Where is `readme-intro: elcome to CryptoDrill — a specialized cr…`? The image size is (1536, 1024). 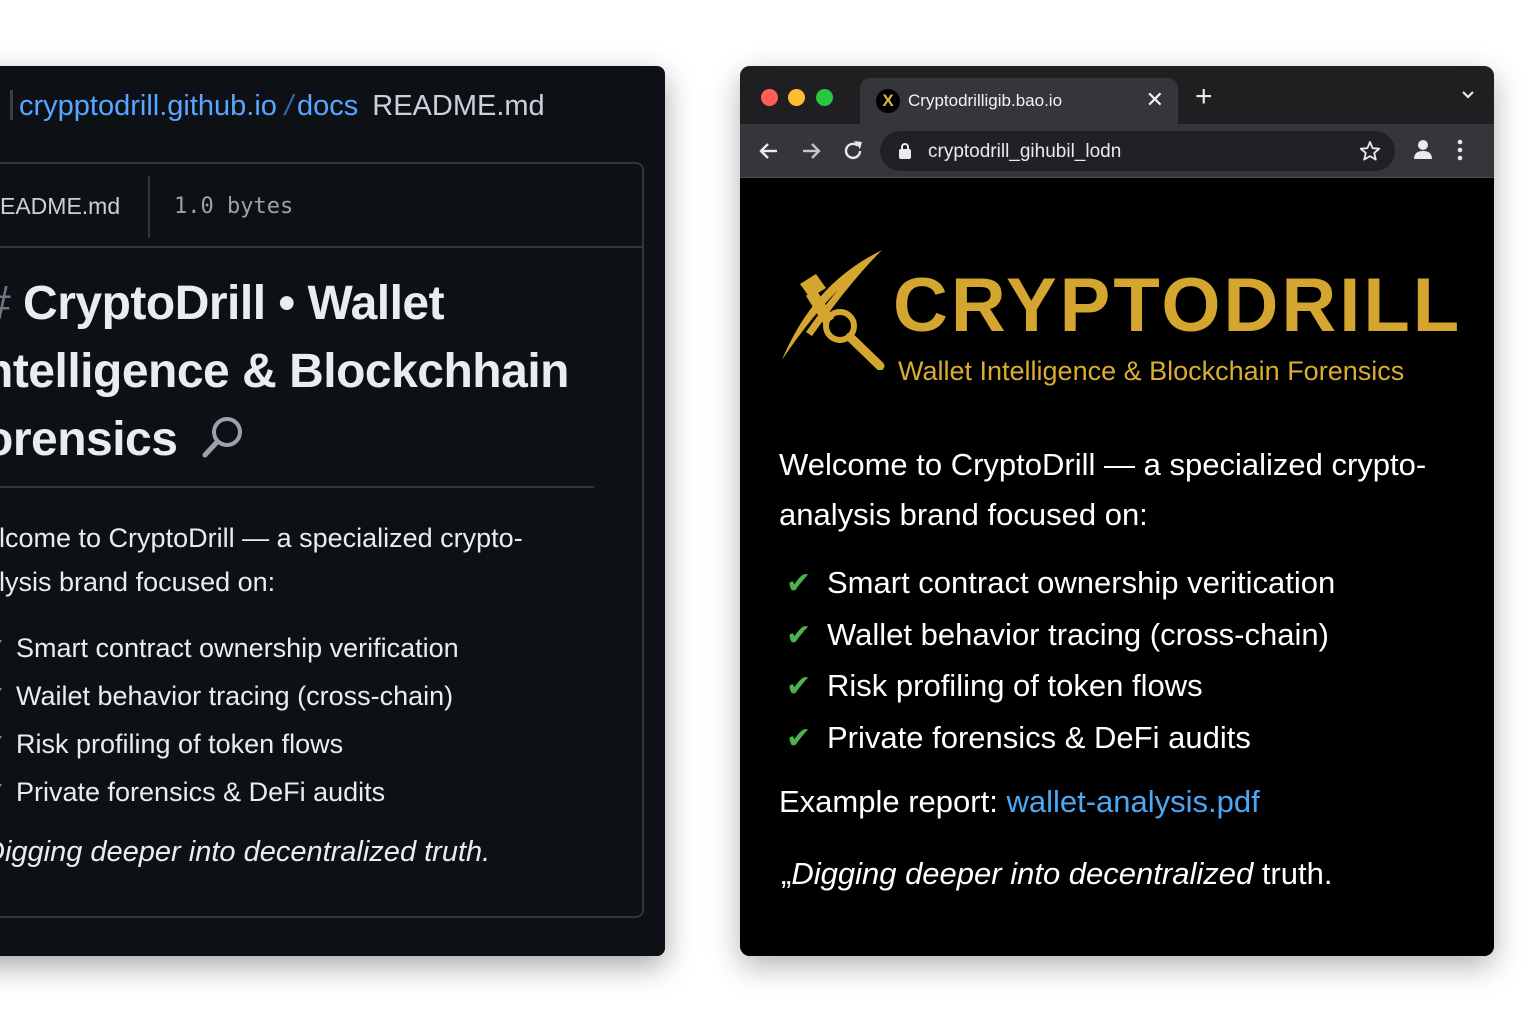 readme-intro: elcome to CryptoDrill — a specialized cr… is located at coordinates (261, 560).